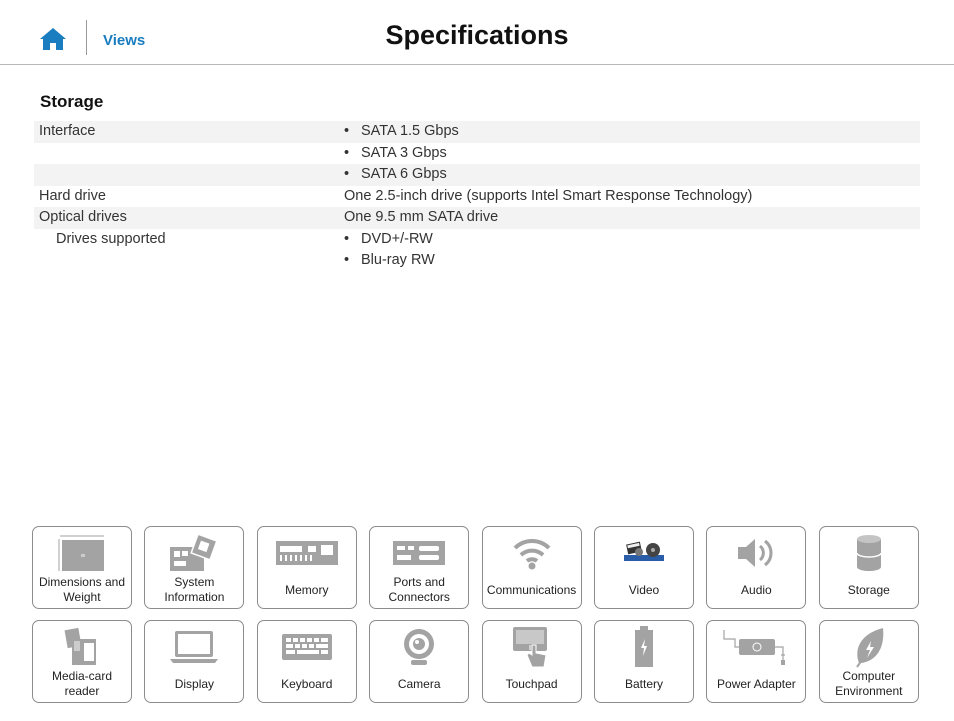  What do you see at coordinates (404, 152) in the screenshot?
I see `spec-value: SATA 3 Gbps` at bounding box center [404, 152].